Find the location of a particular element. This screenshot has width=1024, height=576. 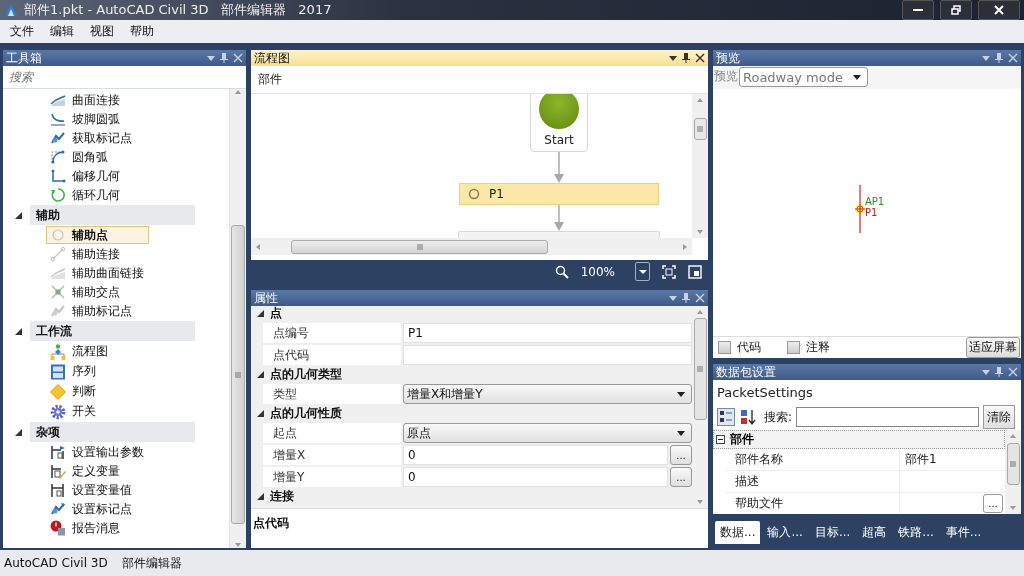

dropdown: 增量X和增量Y is located at coordinates (547, 394).